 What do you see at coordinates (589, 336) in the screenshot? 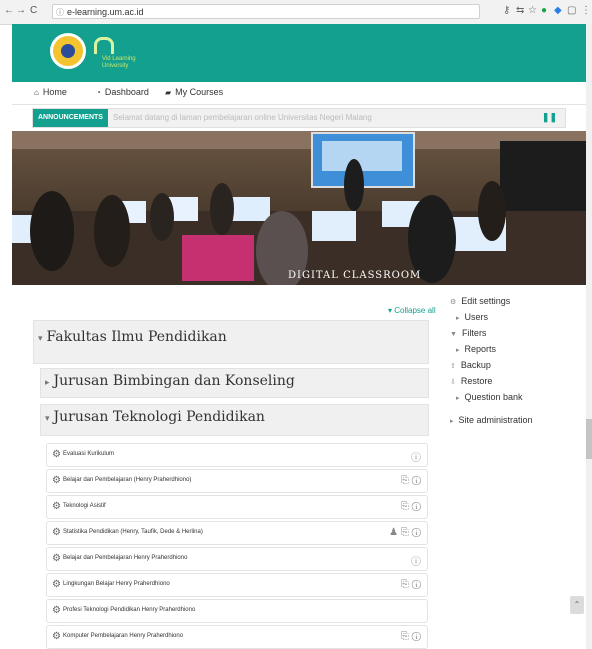
I see `page-scrollbar` at bounding box center [589, 336].